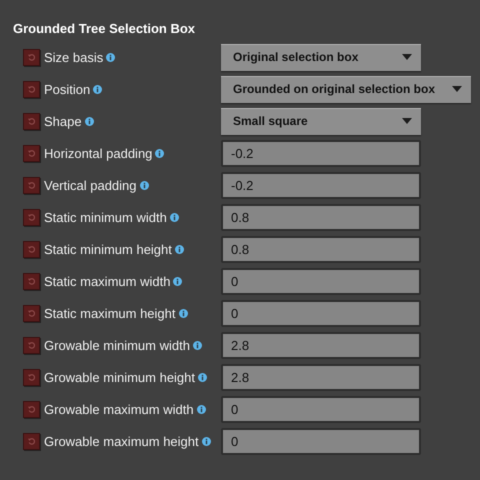  Describe the element at coordinates (104, 29) in the screenshot. I see `section-title: Grounded Tree Selection Box` at that location.